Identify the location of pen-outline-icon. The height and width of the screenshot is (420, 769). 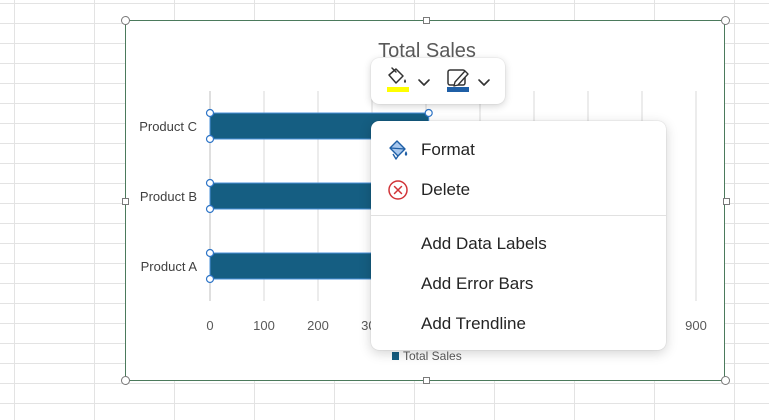
(458, 80).